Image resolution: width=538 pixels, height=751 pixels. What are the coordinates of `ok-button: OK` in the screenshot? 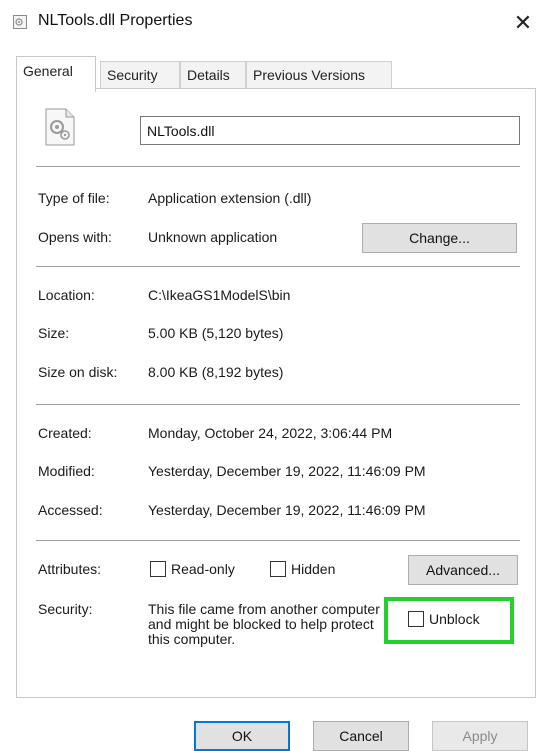 It's located at (242, 736).